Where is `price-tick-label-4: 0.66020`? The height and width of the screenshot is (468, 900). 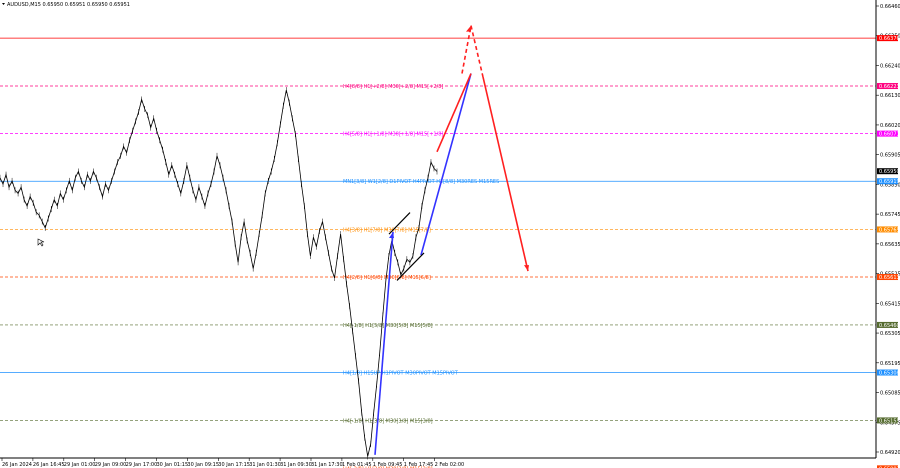
price-tick-label-4: 0.66020 is located at coordinates (890, 126).